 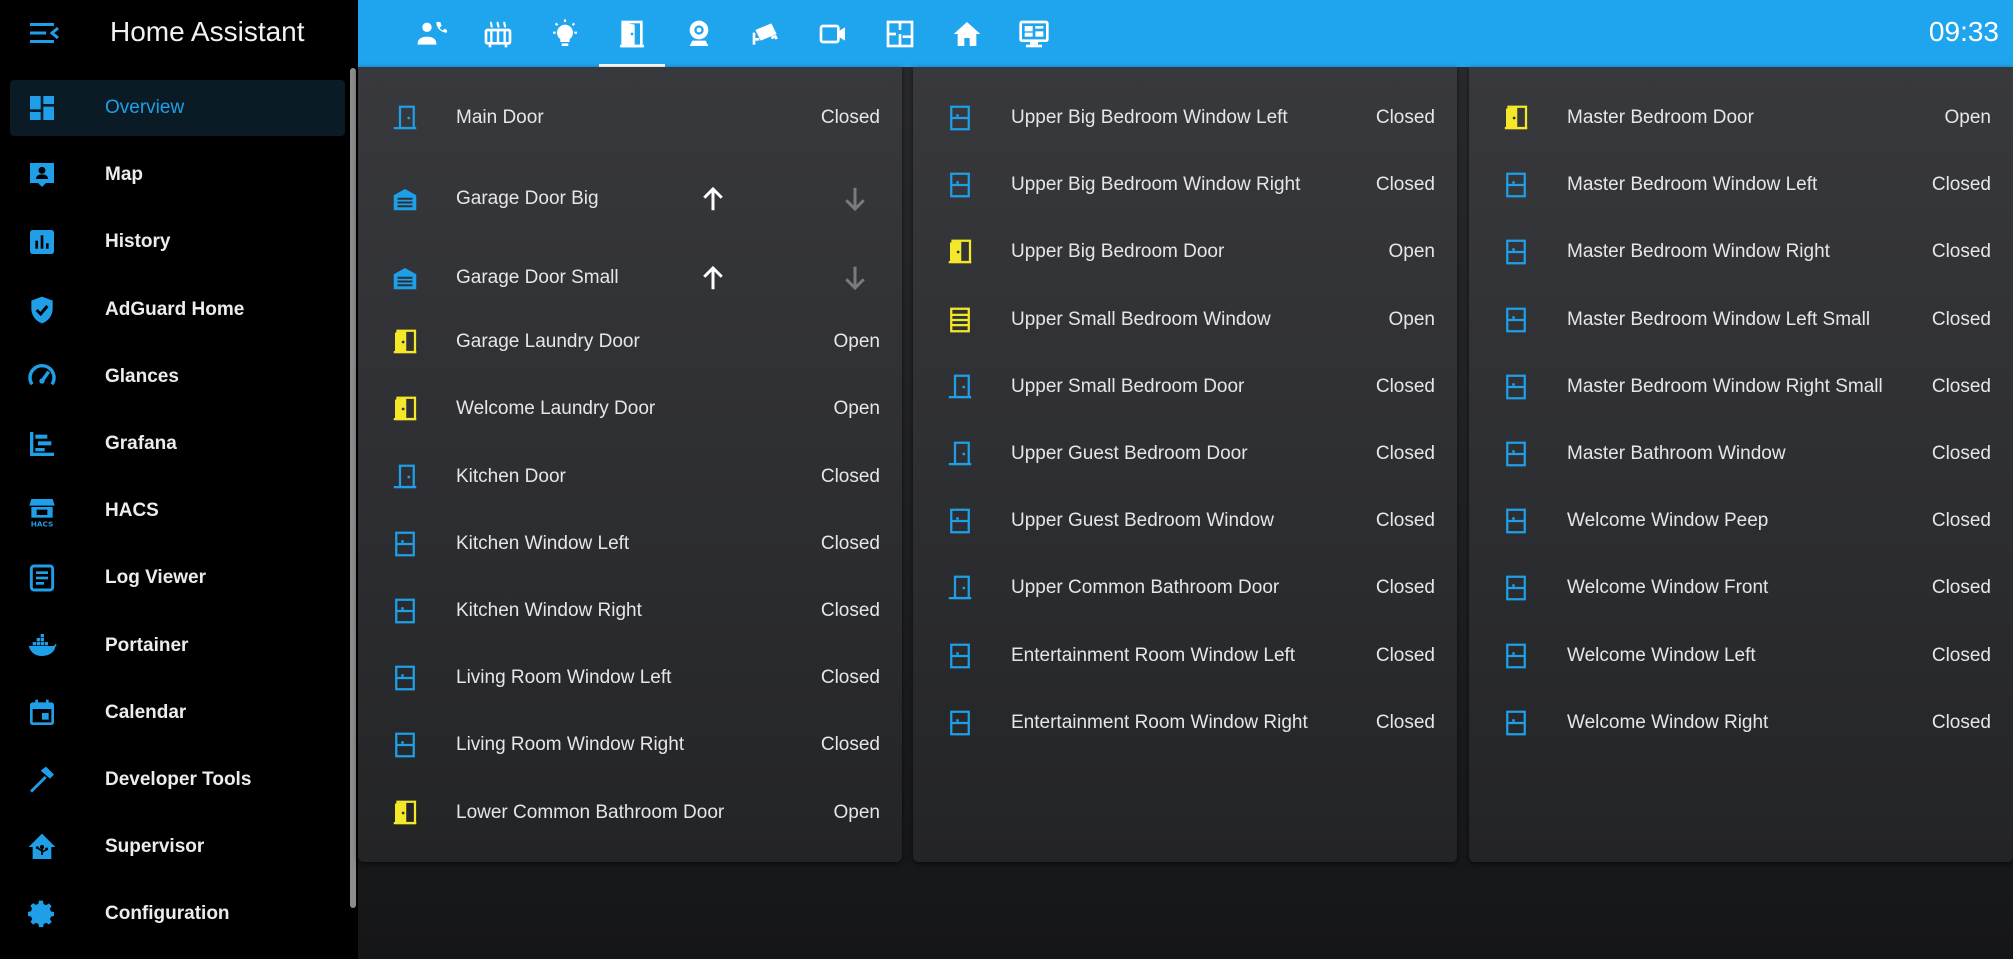 I want to click on entity-row: Upper Big Bedroom Window Right Closed, so click(x=1185, y=185).